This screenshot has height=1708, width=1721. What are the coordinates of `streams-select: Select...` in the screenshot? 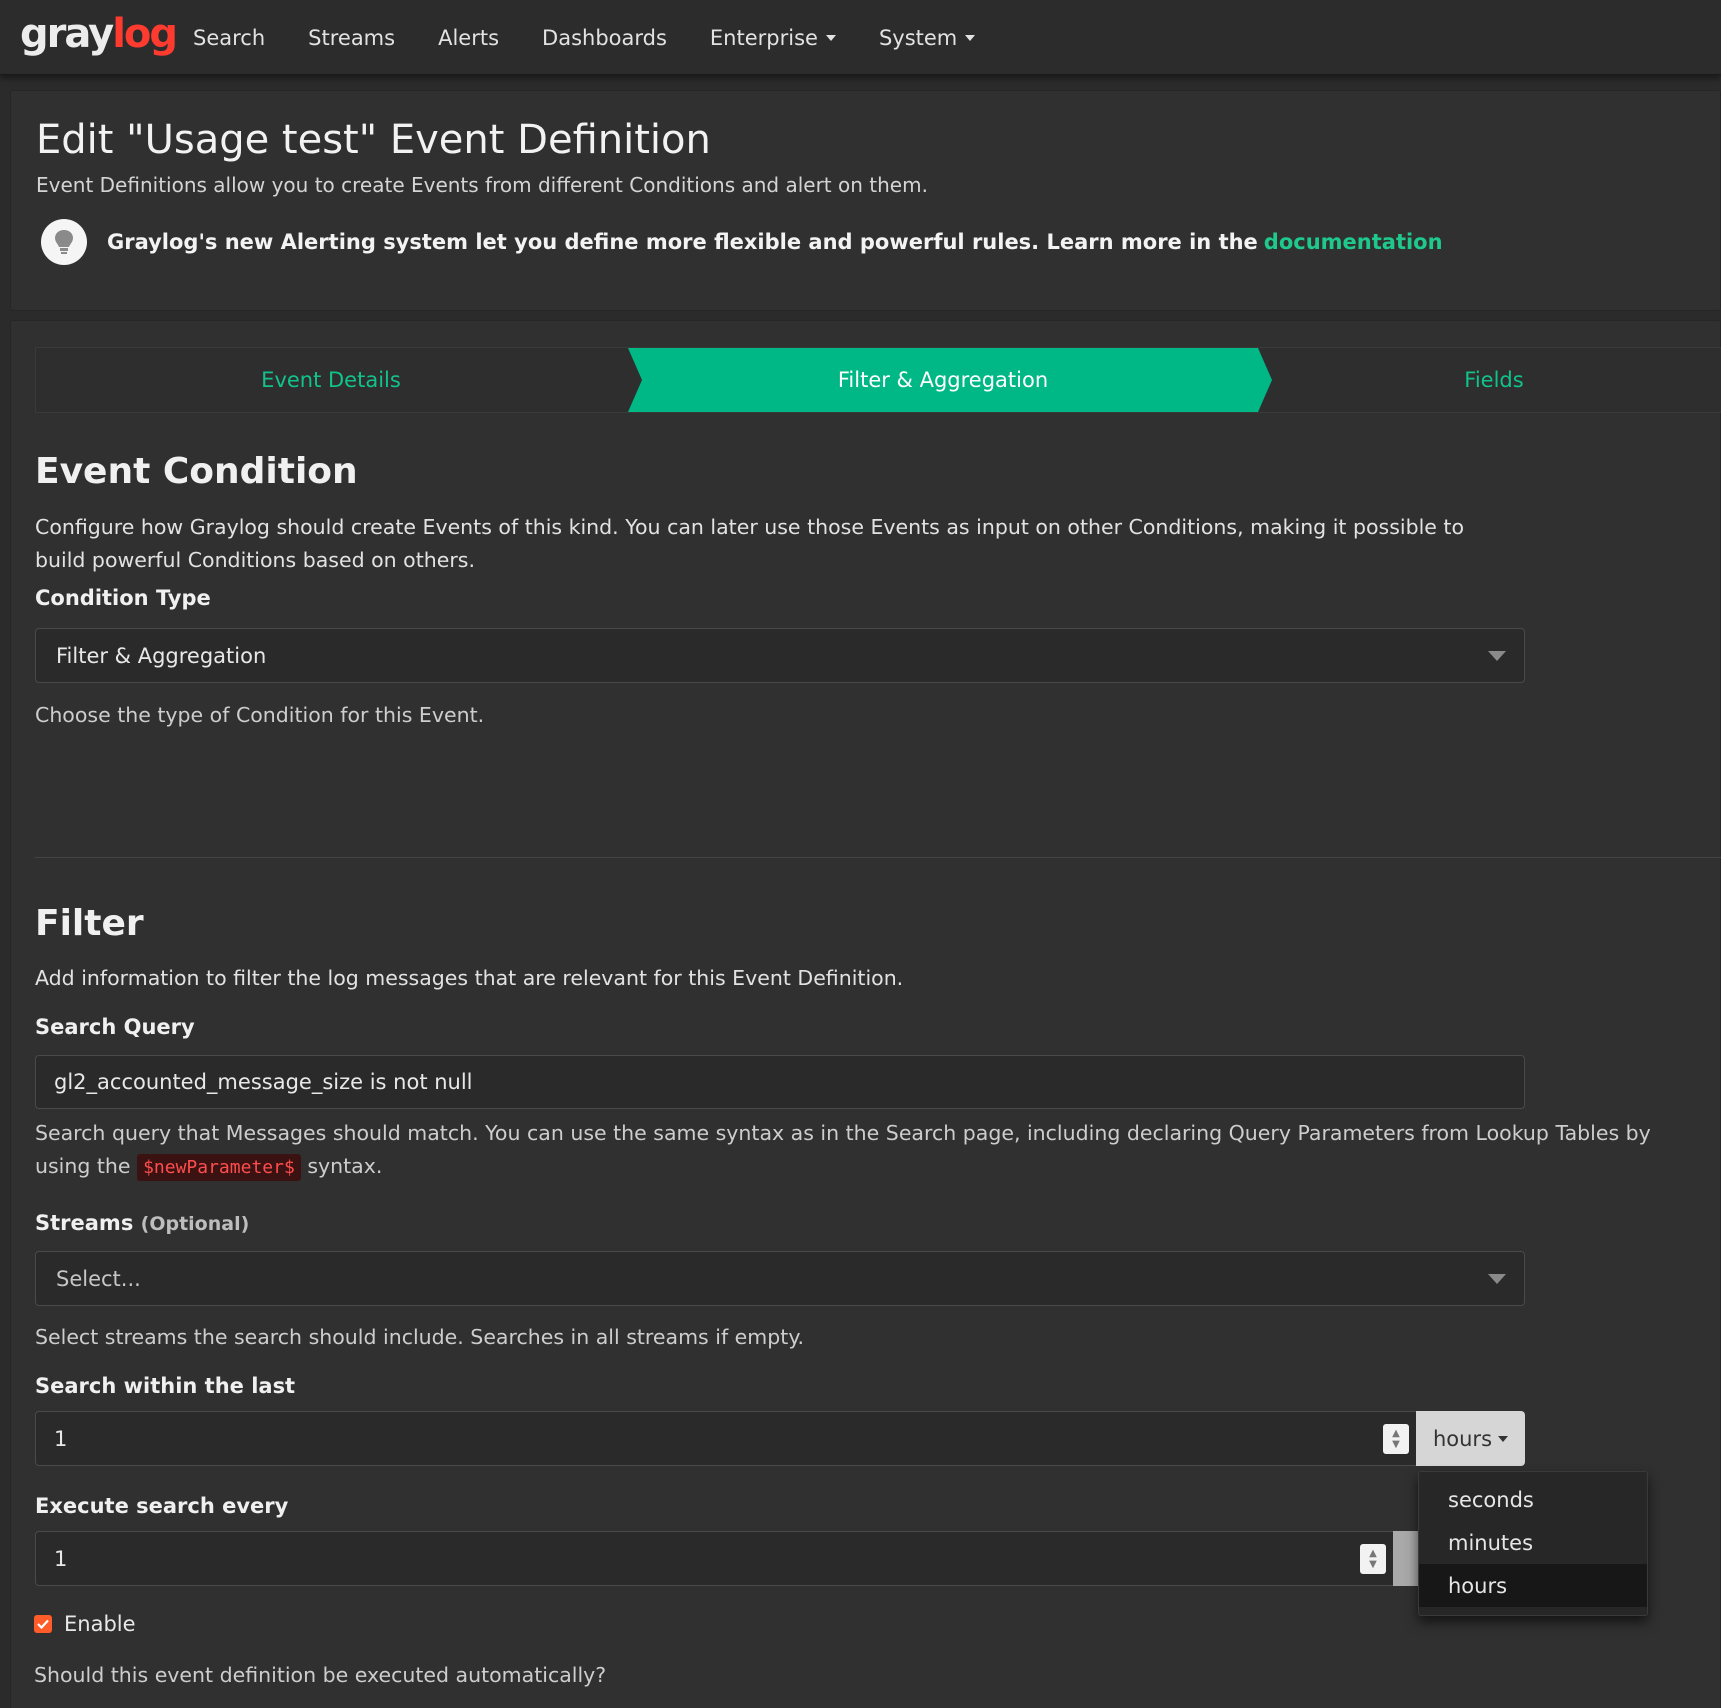 It's located at (780, 1278).